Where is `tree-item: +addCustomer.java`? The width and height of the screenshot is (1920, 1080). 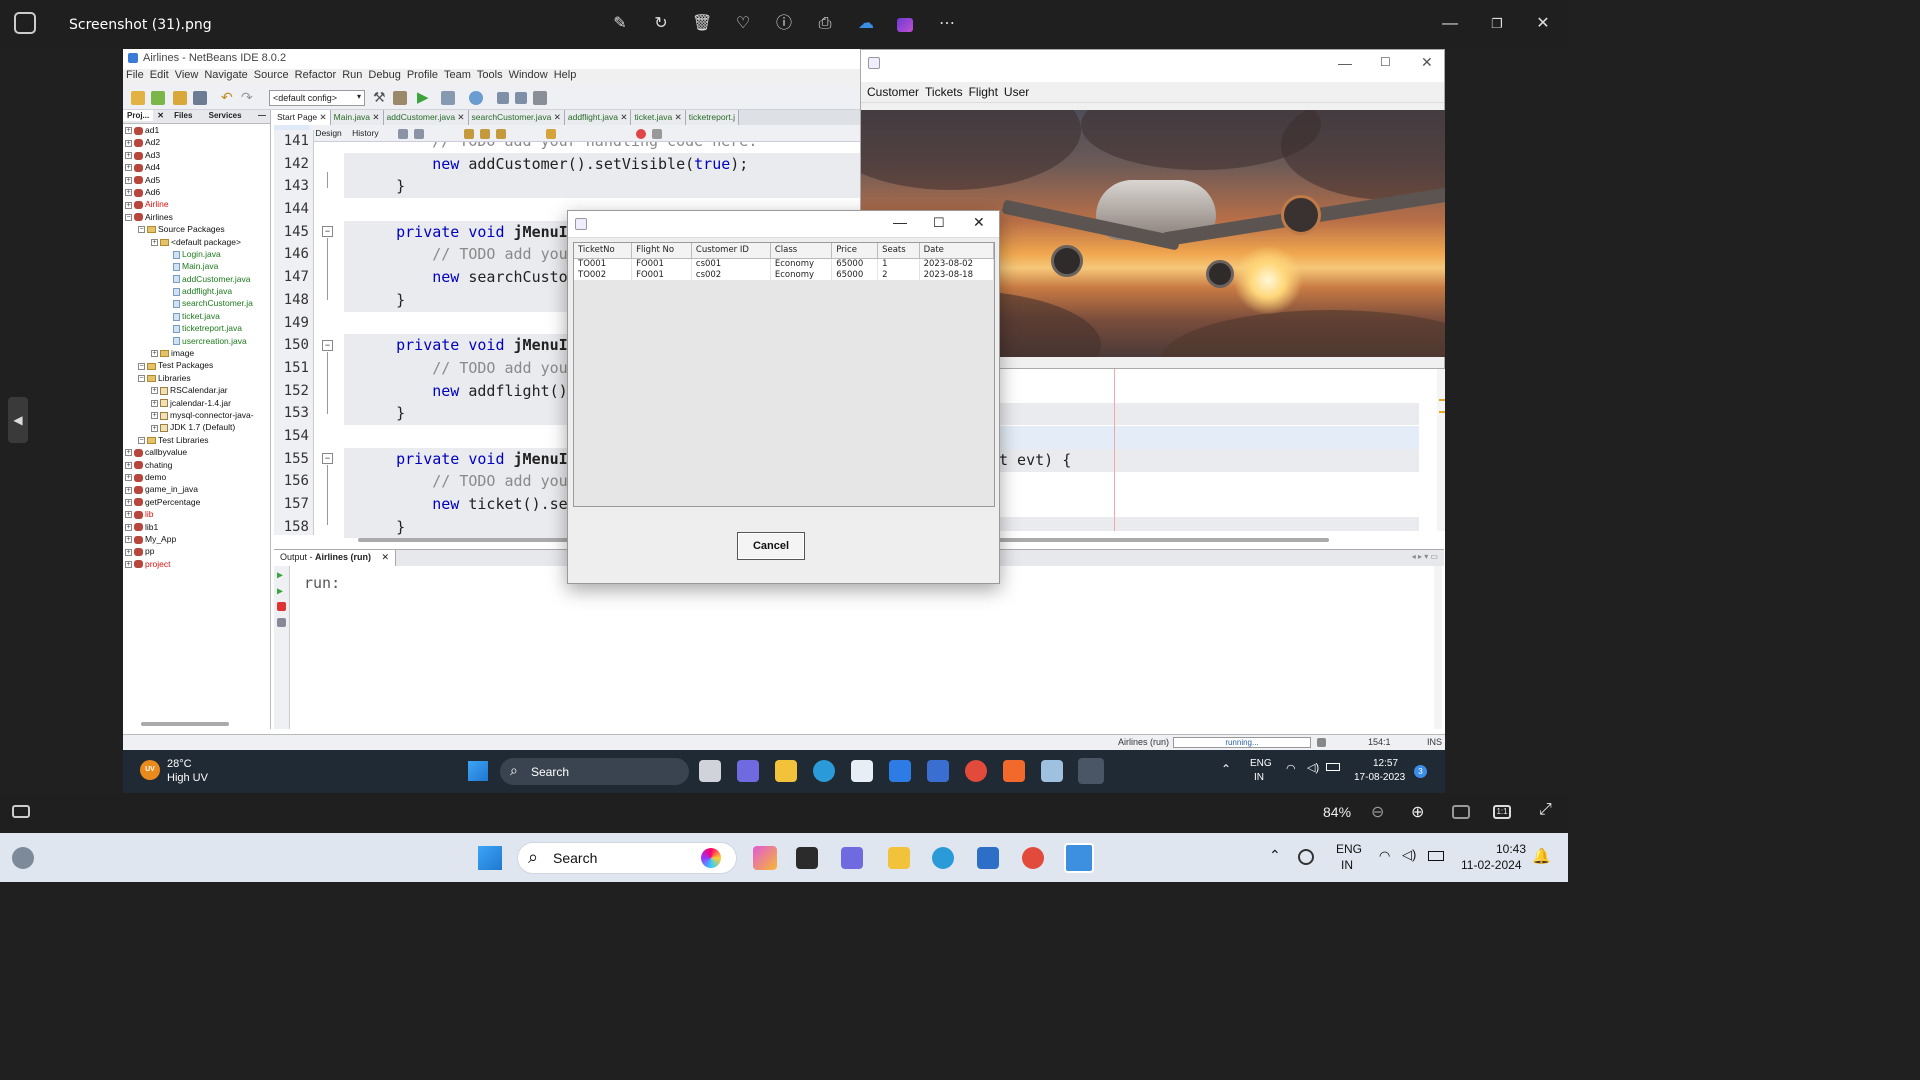 tree-item: +addCustomer.java is located at coordinates (197, 279).